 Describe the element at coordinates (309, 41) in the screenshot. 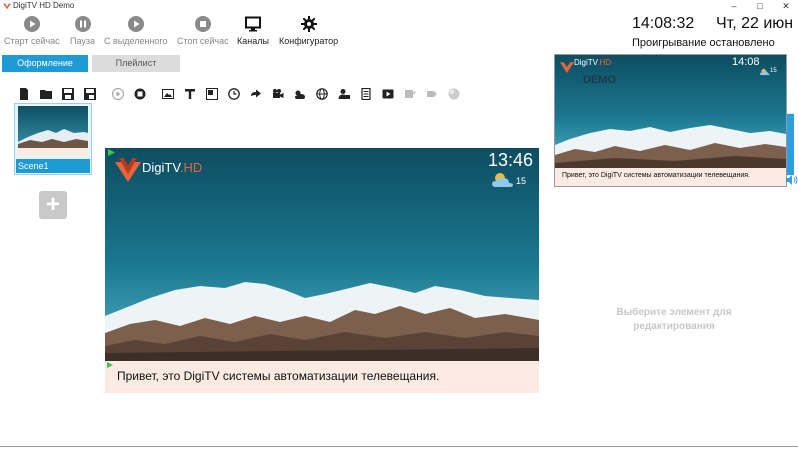

I see `configurator-label: Конфигуратор` at that location.